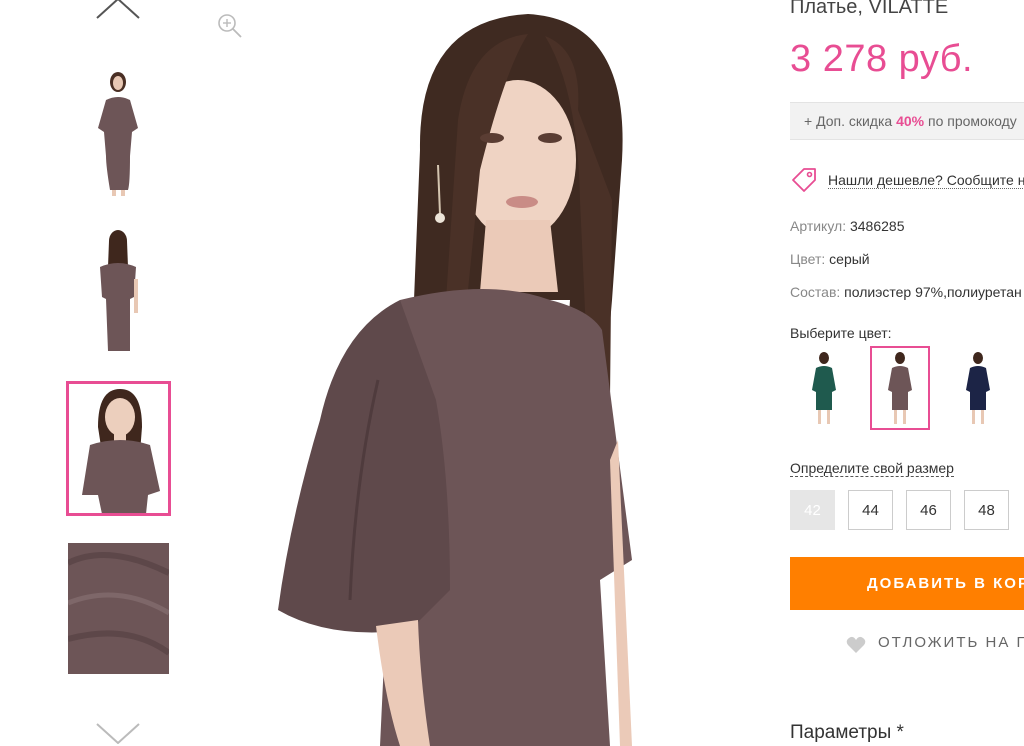  I want to click on article-value: 3486285, so click(877, 226).